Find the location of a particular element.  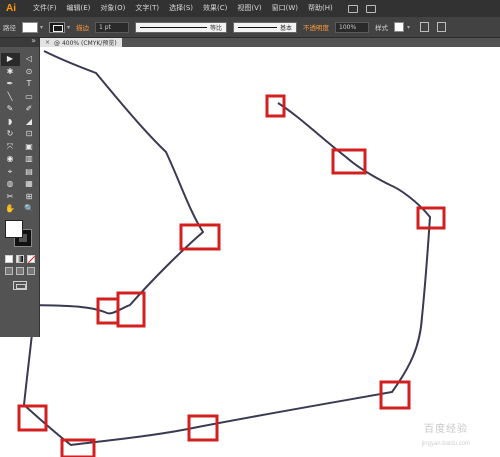

gradient-mode-button is located at coordinates (19, 258).